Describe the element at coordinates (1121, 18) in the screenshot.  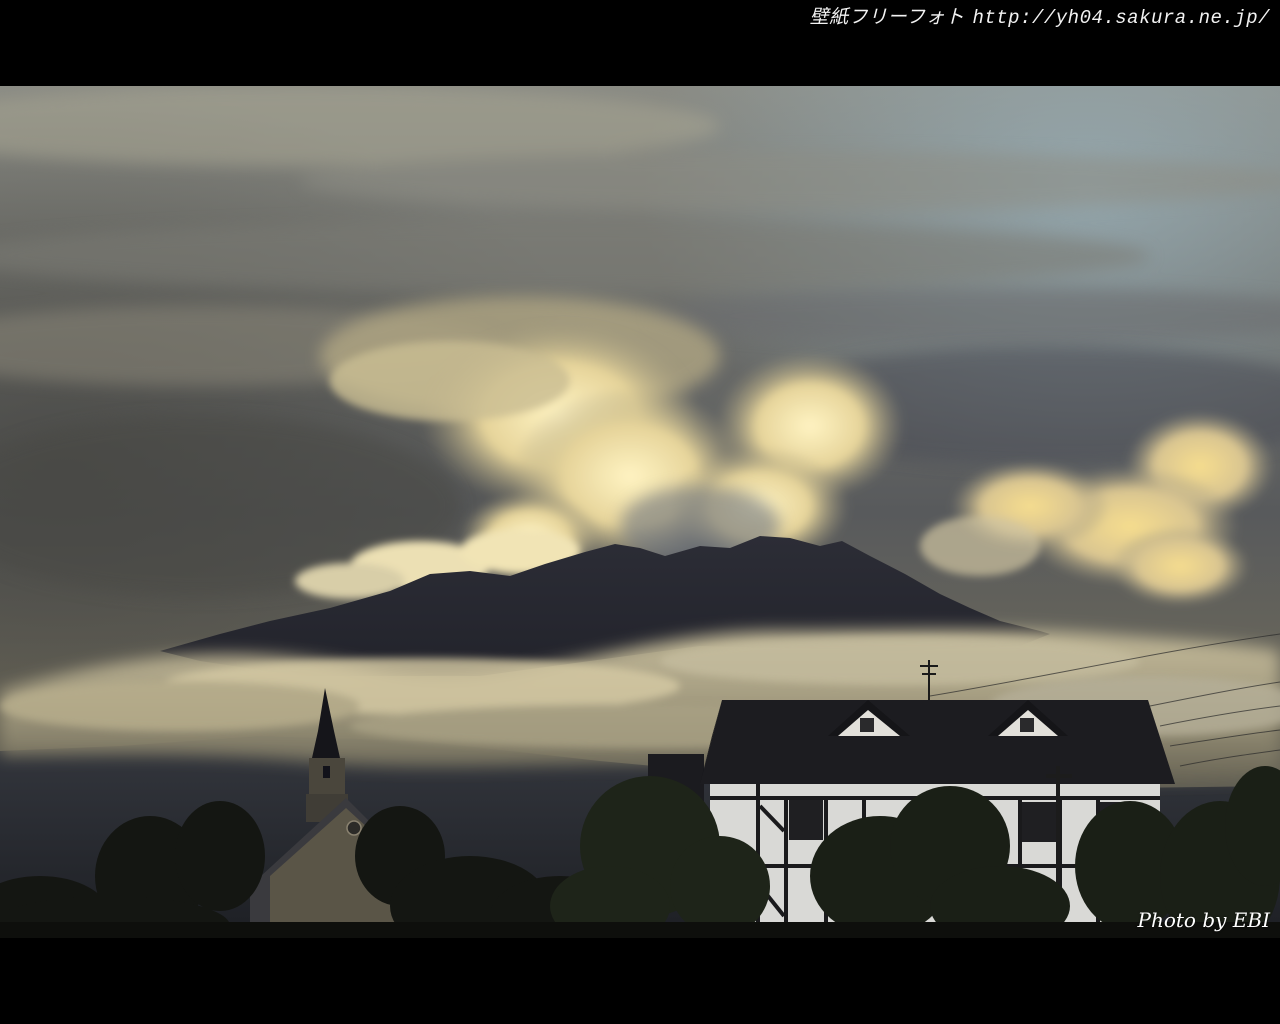
I see `site-url: http://yh04.sakura.ne.jp/` at that location.